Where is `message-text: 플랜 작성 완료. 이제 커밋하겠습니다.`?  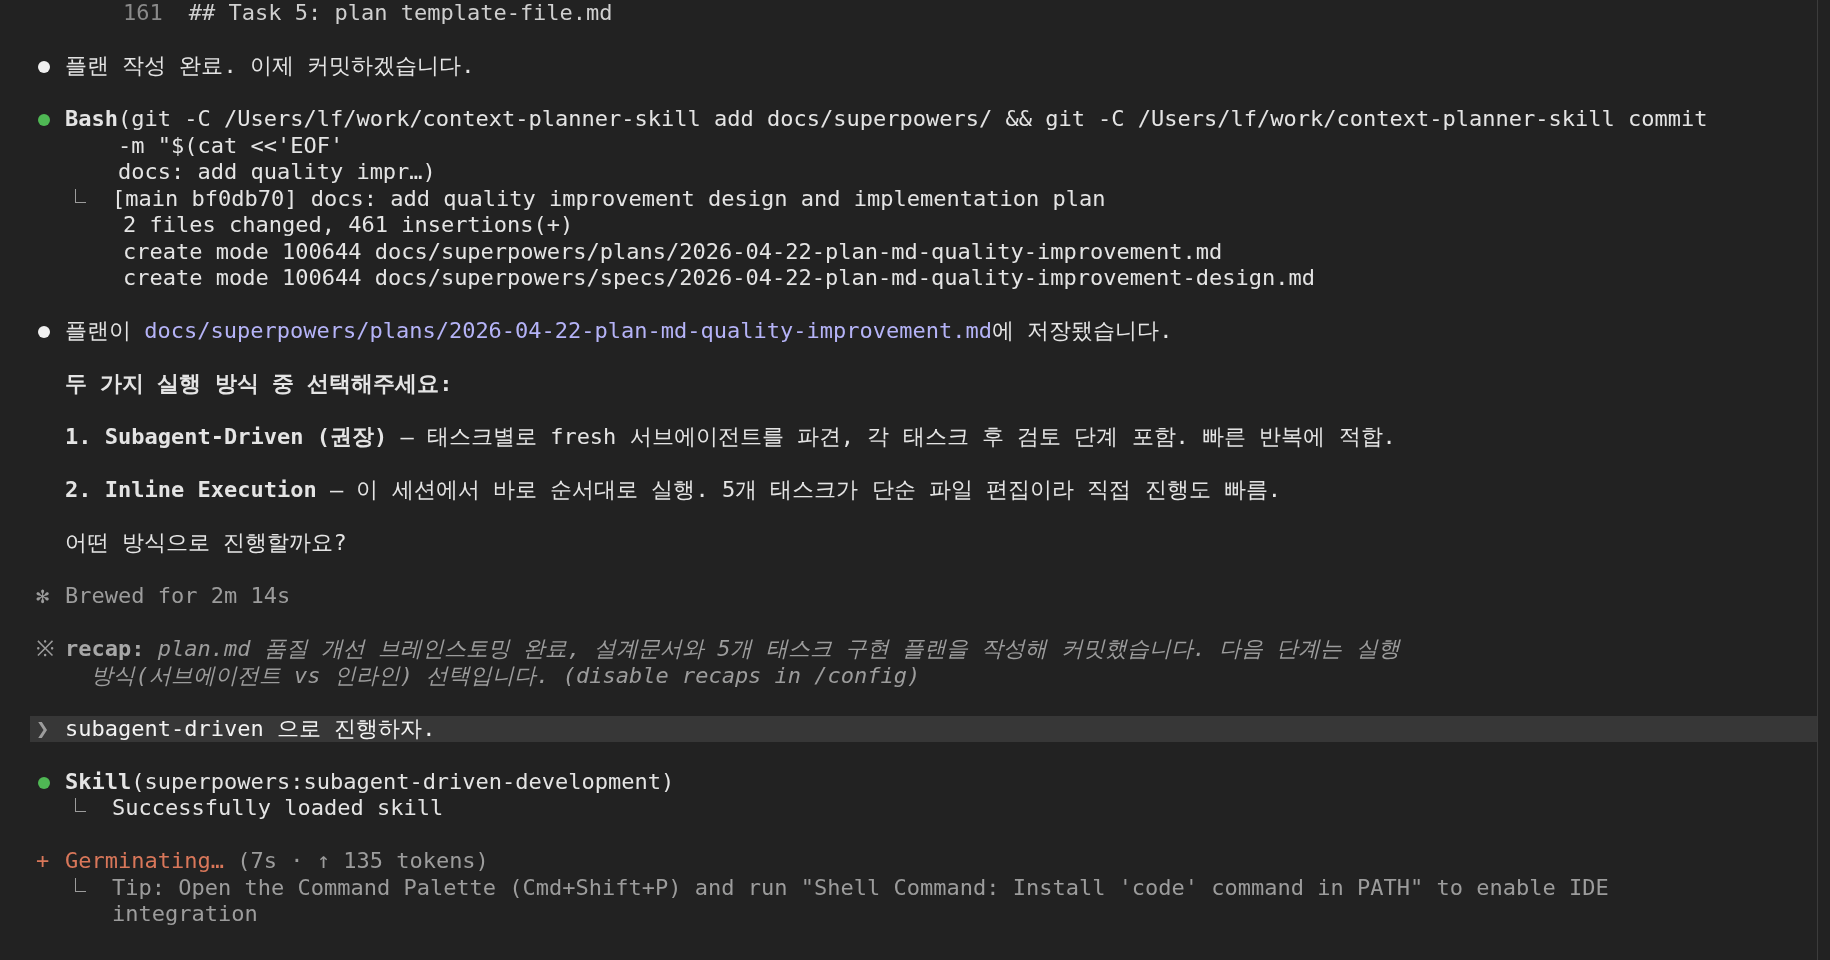 message-text: 플랜 작성 완료. 이제 커밋하겠습니다. is located at coordinates (270, 66).